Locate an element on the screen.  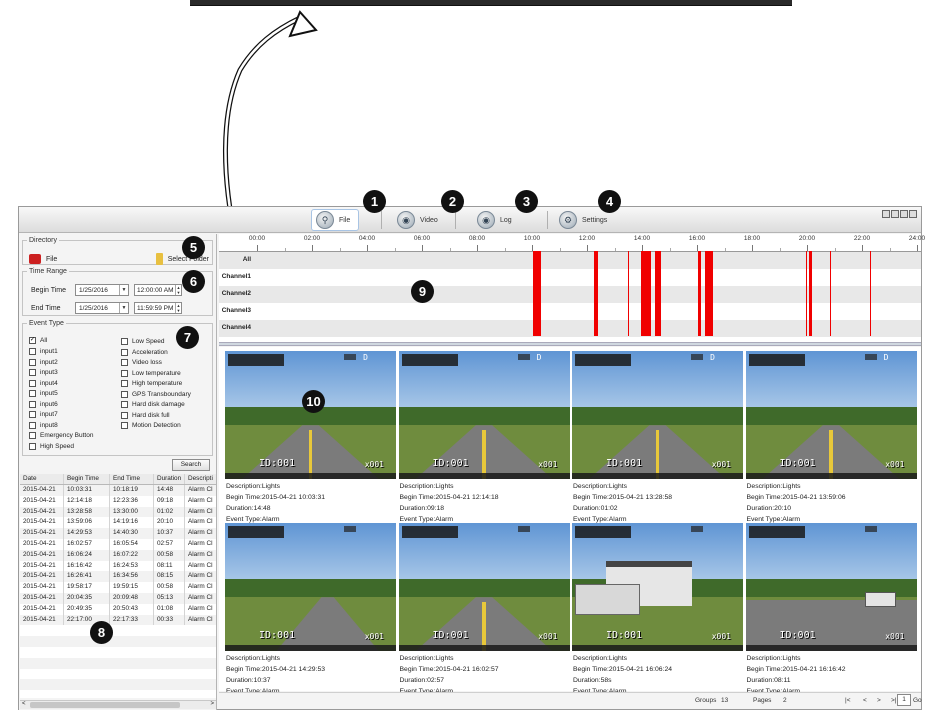
next-page-button: > is located at coordinates (879, 700).